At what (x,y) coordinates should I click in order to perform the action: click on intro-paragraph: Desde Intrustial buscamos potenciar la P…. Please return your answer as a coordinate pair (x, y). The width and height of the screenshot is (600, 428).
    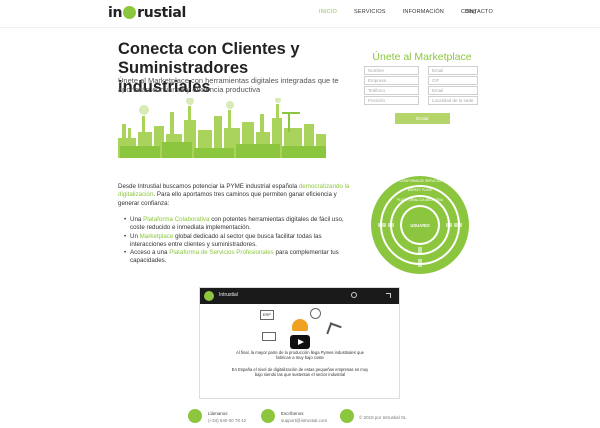
    Looking at the image, I should click on (238, 195).